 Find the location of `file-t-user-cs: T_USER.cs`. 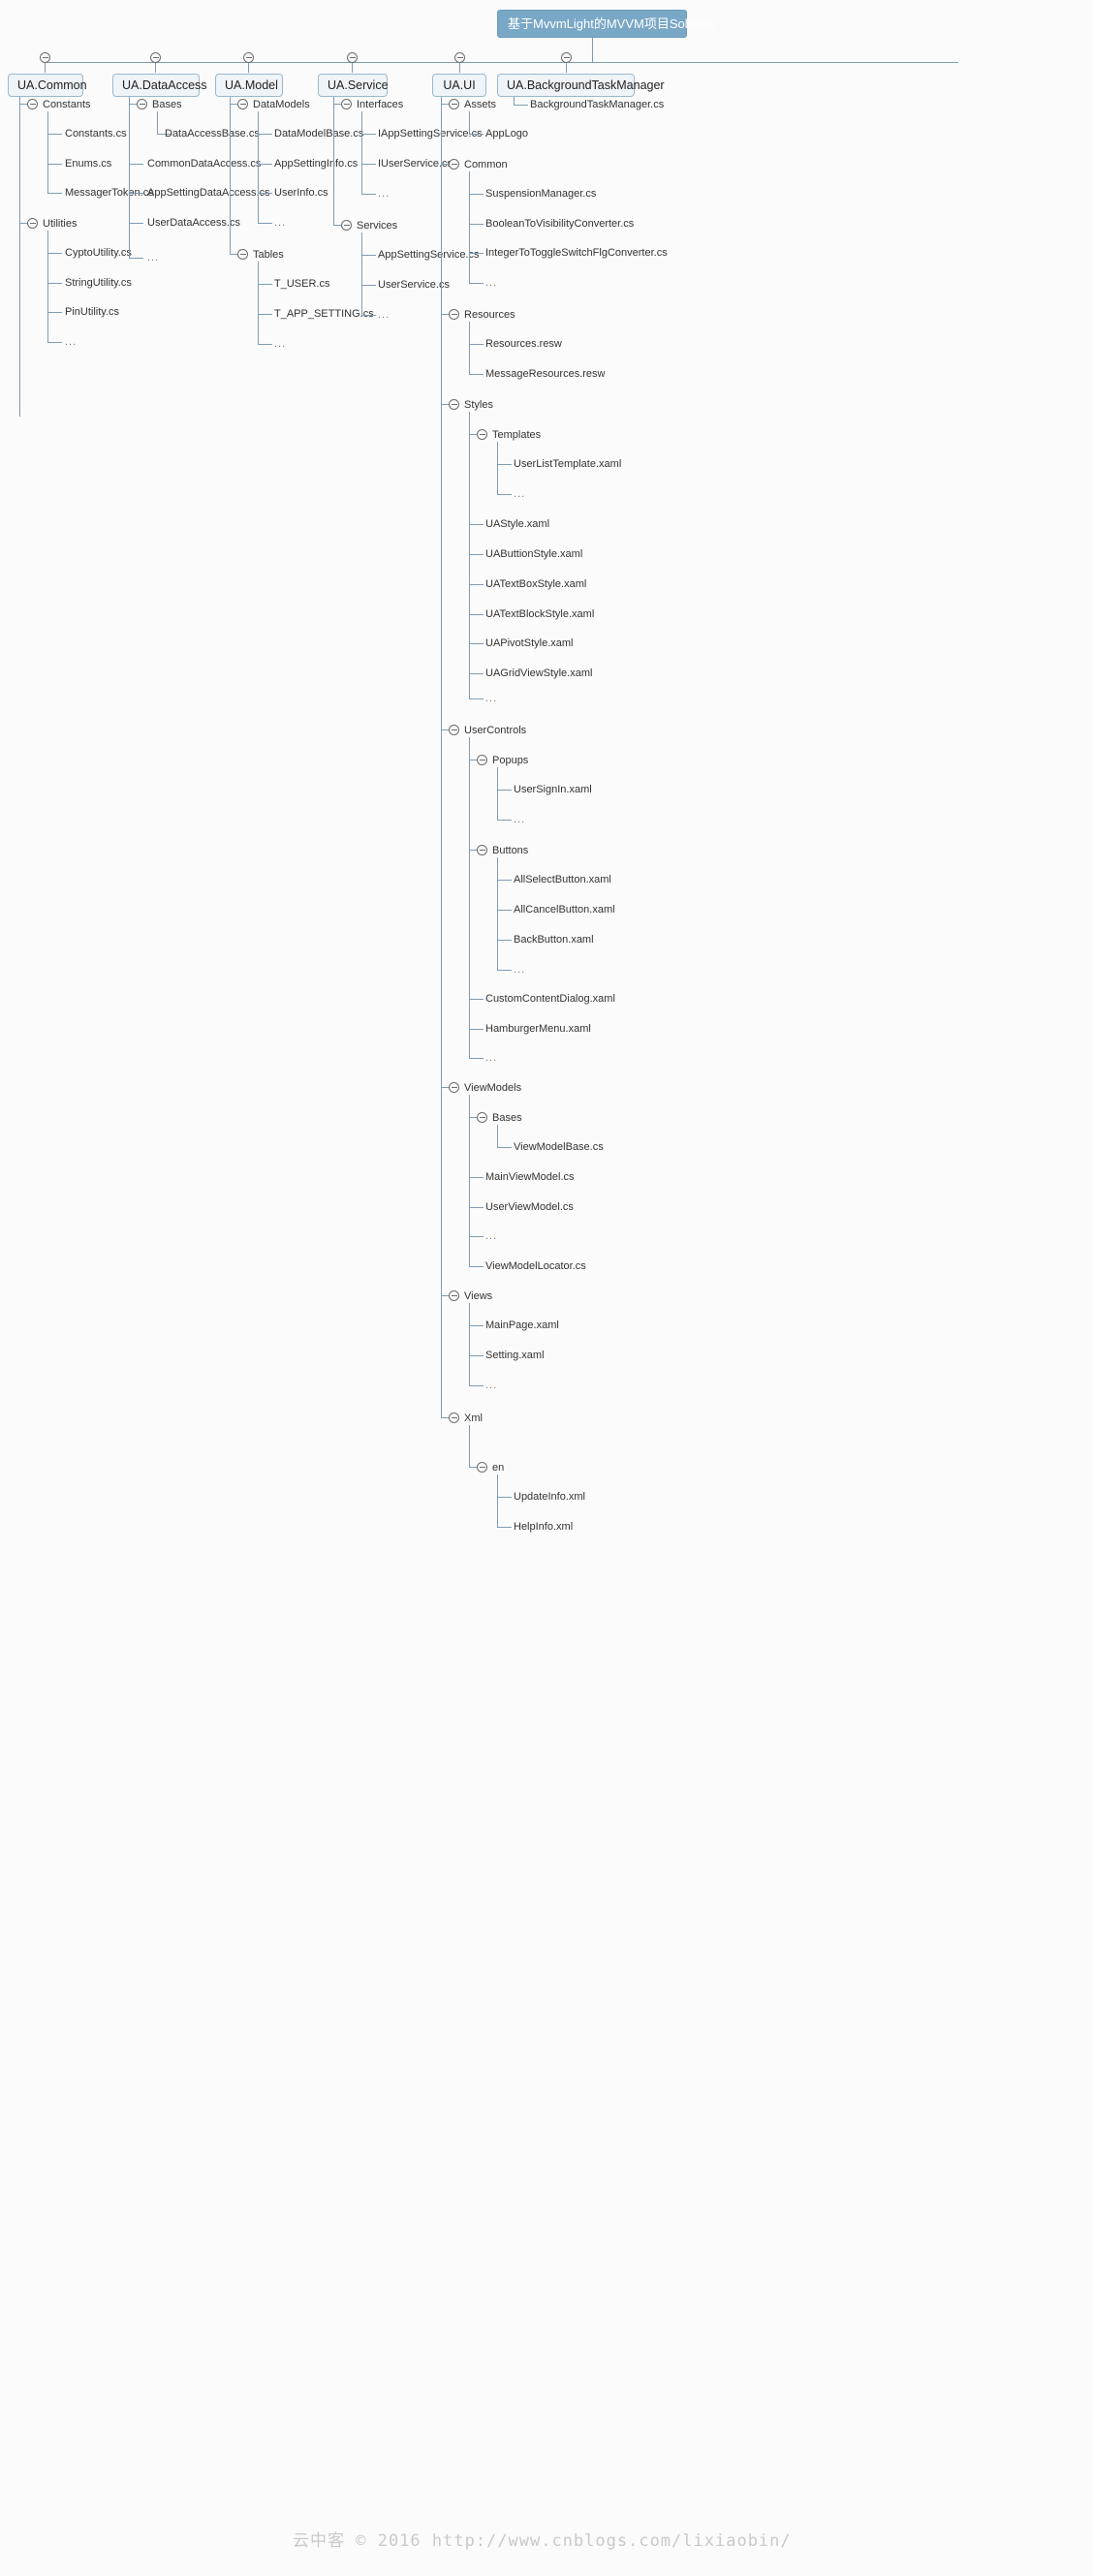

file-t-user-cs: T_USER.cs is located at coordinates (301, 284).